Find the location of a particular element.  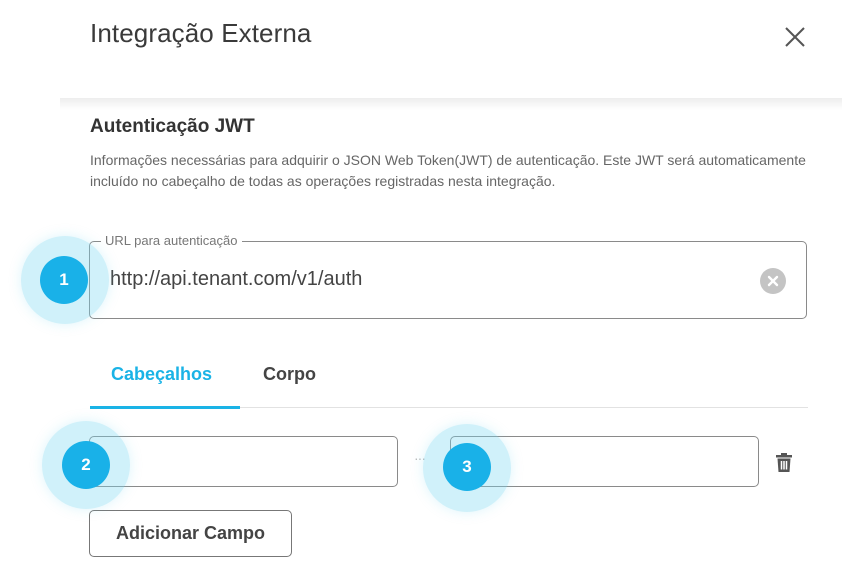

close-icon is located at coordinates (795, 37).